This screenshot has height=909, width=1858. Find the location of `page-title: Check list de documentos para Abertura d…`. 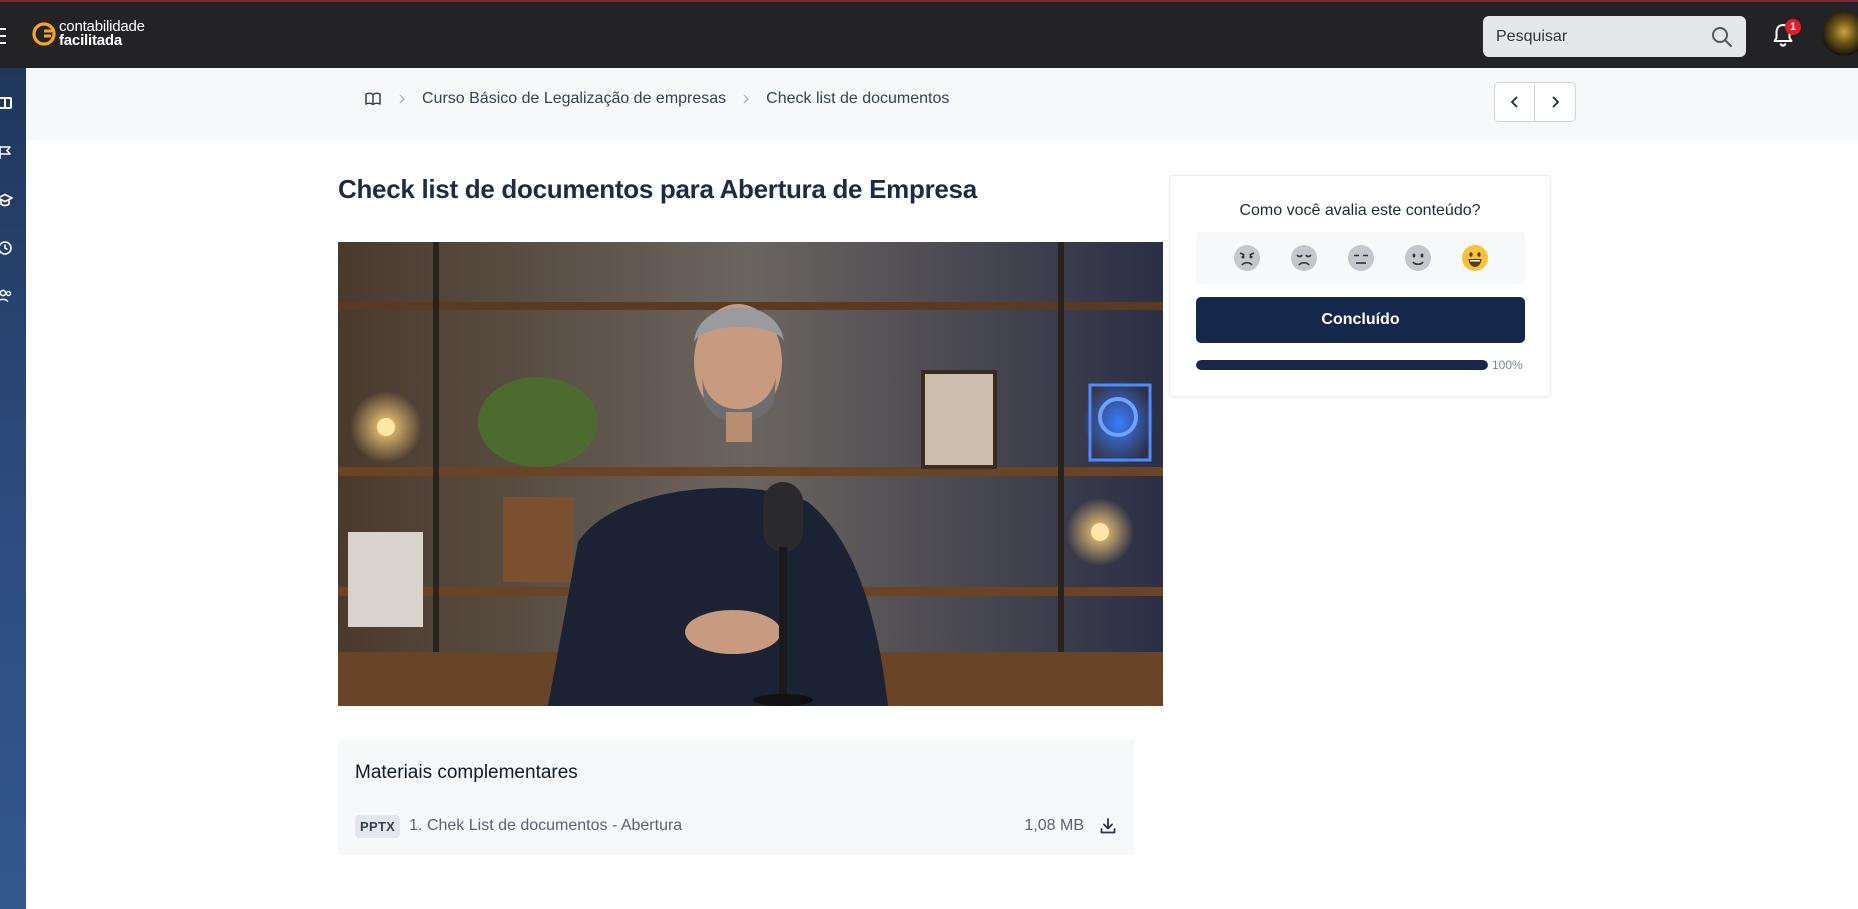

page-title: Check list de documentos para Abertura d… is located at coordinates (657, 189).